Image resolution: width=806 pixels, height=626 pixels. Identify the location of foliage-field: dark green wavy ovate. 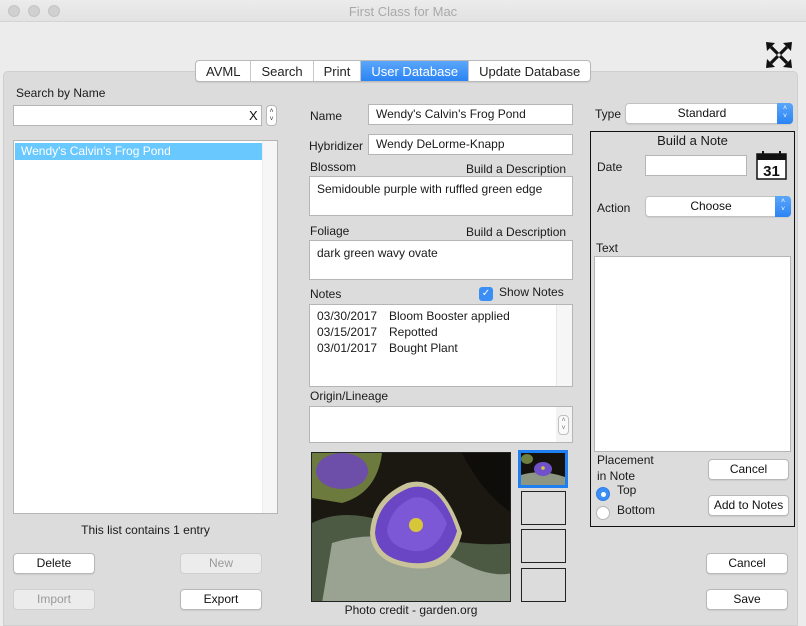
(441, 260).